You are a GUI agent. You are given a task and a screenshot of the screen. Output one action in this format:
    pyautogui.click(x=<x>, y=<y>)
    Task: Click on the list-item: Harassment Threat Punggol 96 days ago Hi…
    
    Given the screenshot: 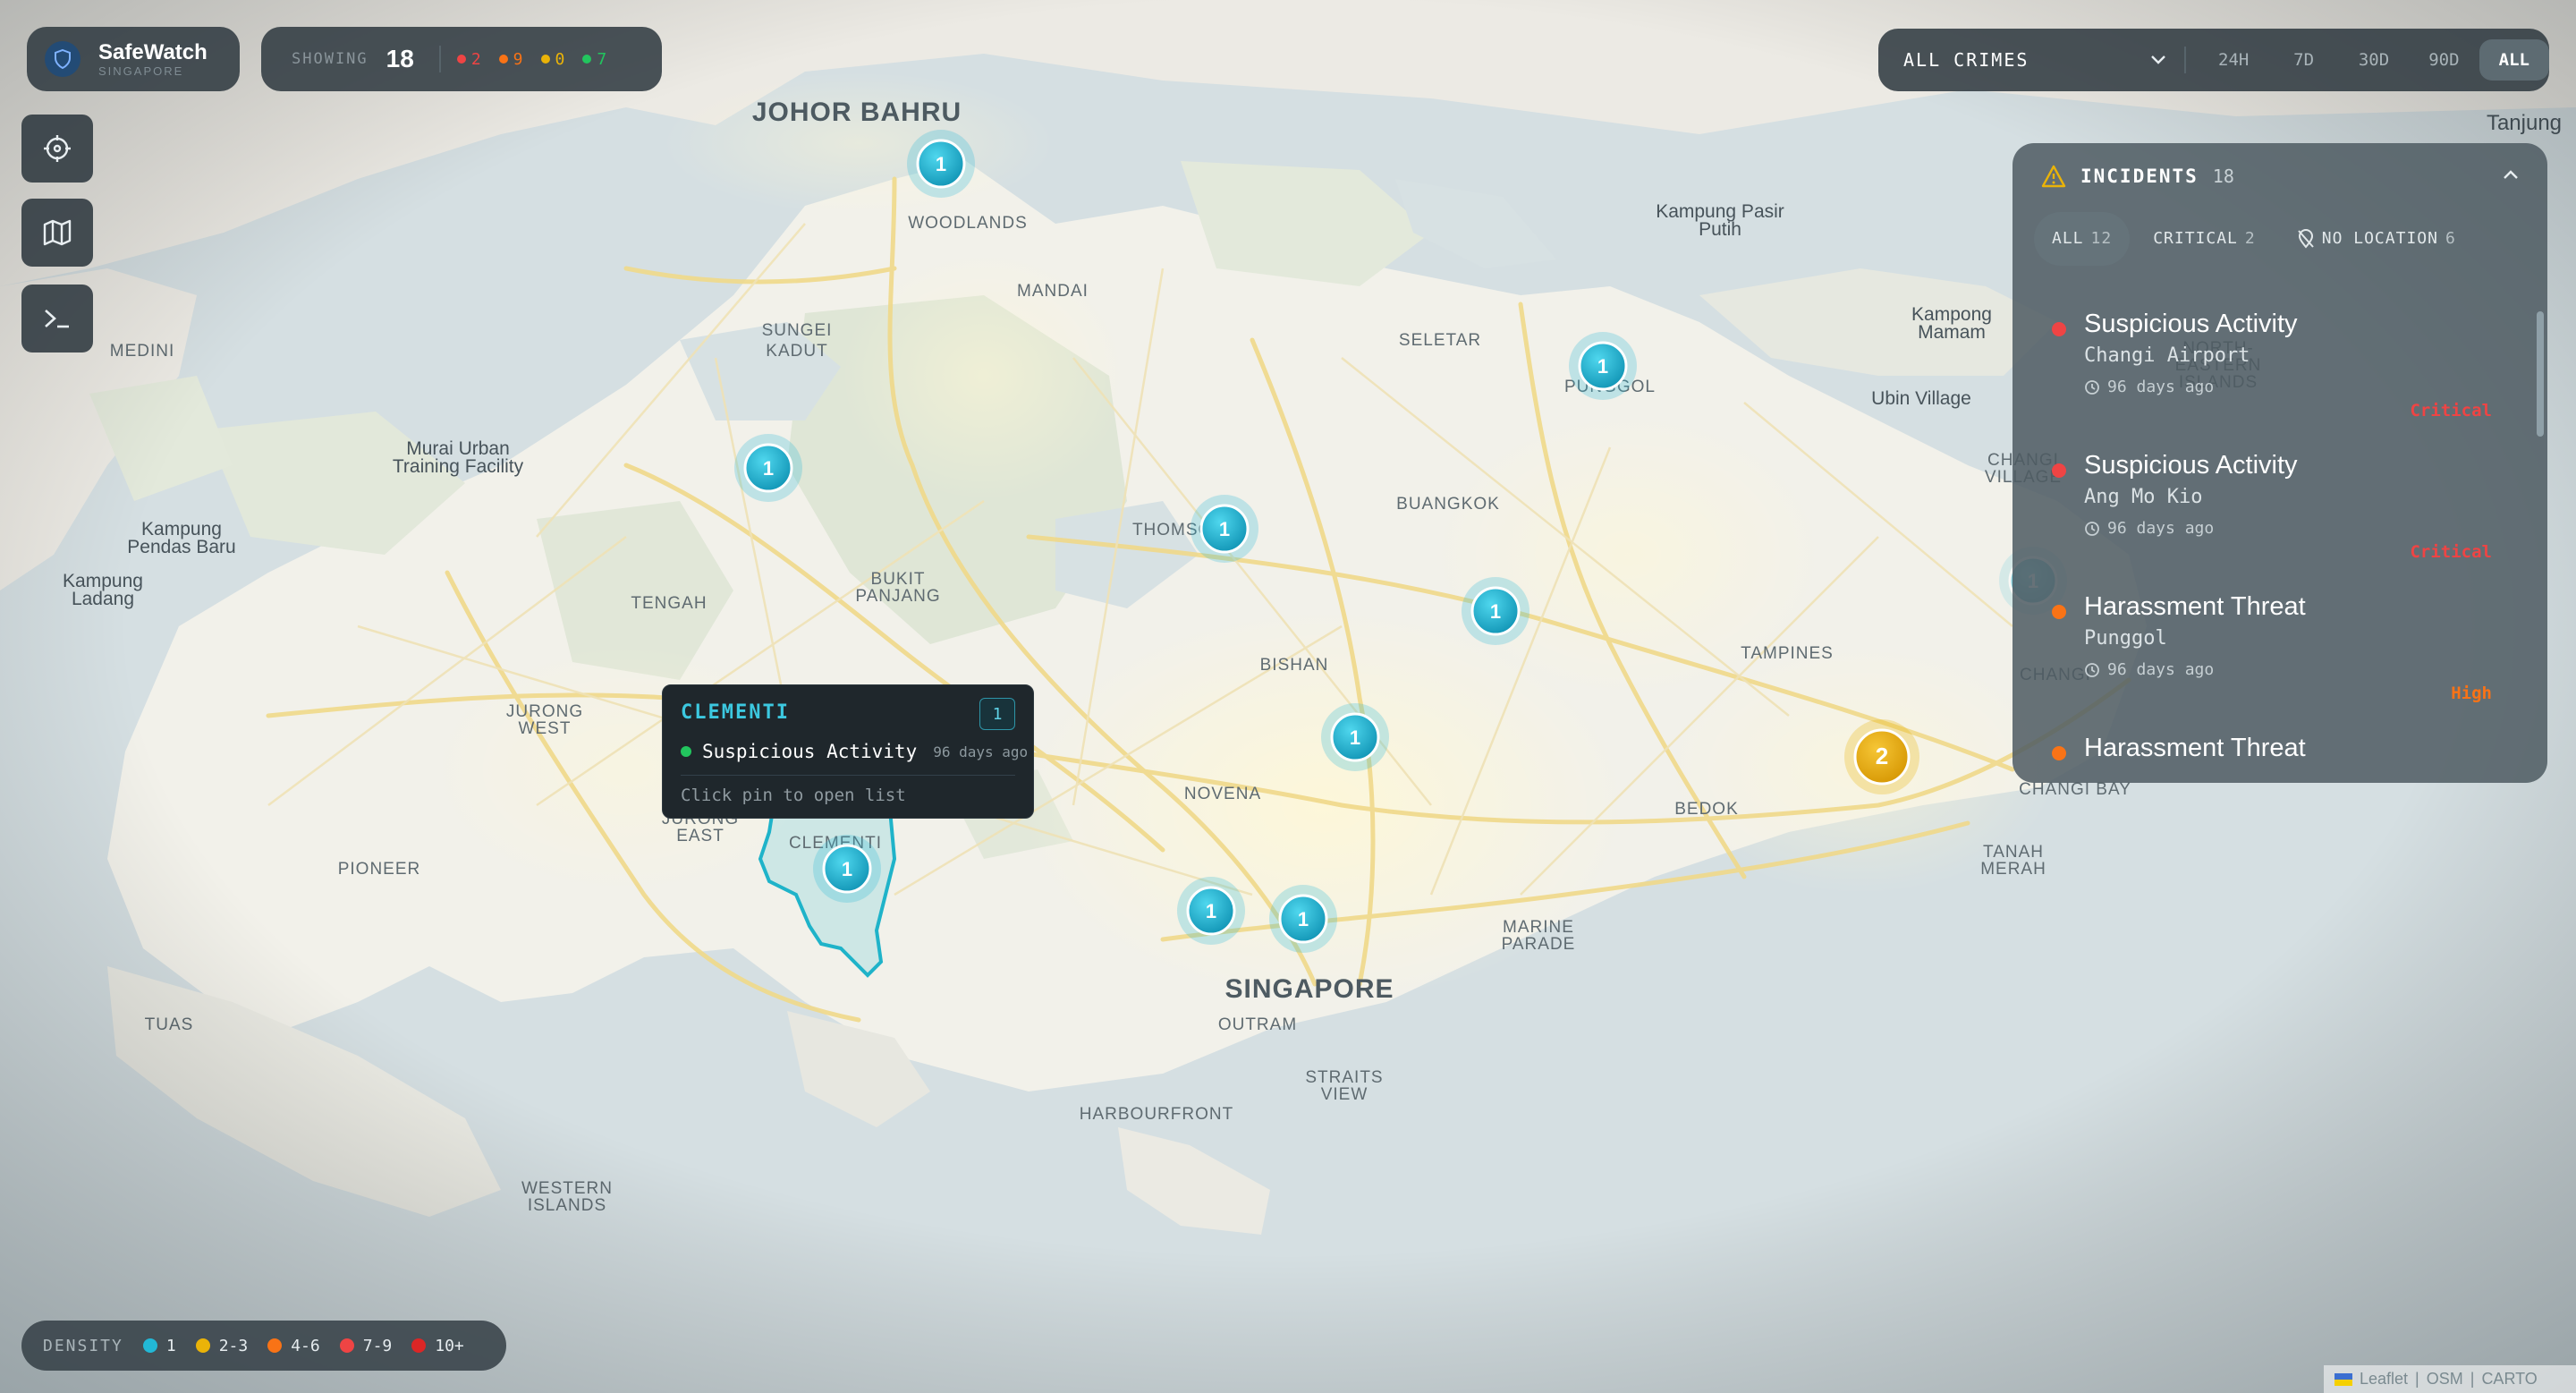 What is the action you would take?
    pyautogui.click(x=2279, y=648)
    